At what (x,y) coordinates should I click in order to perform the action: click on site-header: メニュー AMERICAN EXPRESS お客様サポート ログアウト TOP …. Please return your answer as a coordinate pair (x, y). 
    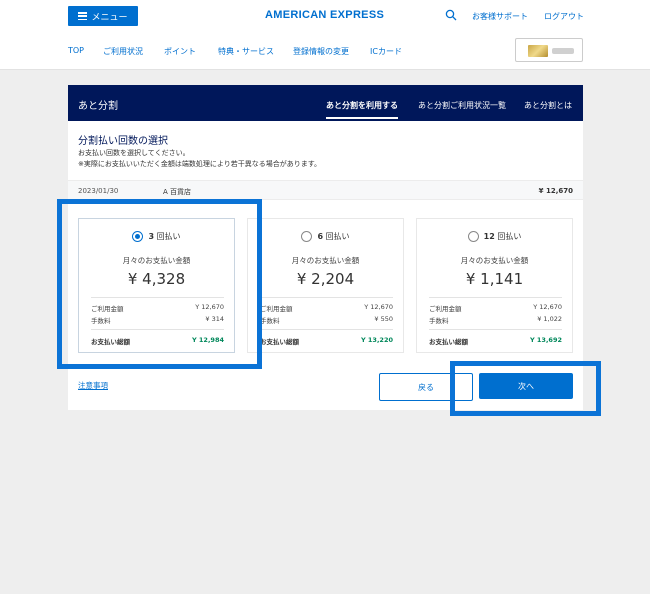
    Looking at the image, I should click on (325, 35).